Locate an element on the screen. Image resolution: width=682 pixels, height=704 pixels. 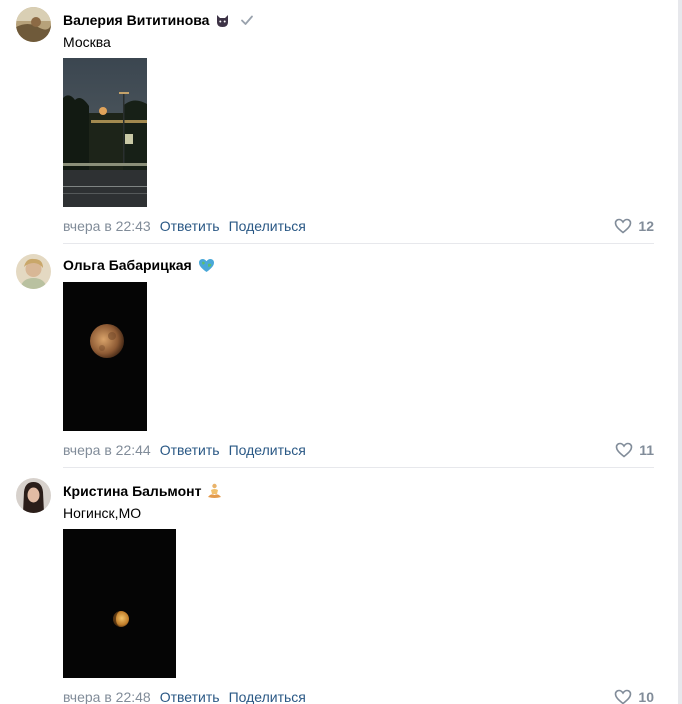
author-name: Кристина Бальмонт is located at coordinates (132, 491).